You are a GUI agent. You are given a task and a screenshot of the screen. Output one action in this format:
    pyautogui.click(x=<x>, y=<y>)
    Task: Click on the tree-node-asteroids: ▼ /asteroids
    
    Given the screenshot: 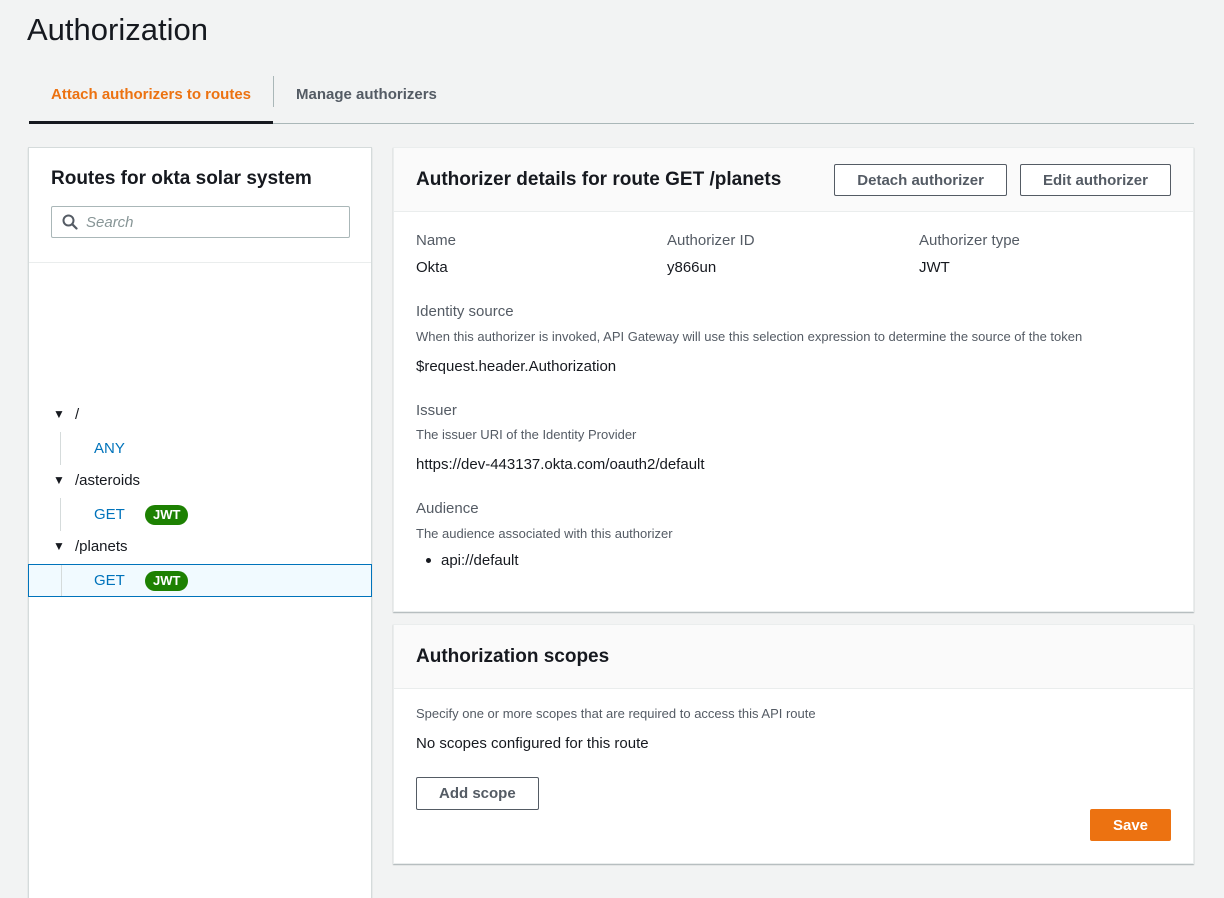 What is the action you would take?
    pyautogui.click(x=96, y=480)
    